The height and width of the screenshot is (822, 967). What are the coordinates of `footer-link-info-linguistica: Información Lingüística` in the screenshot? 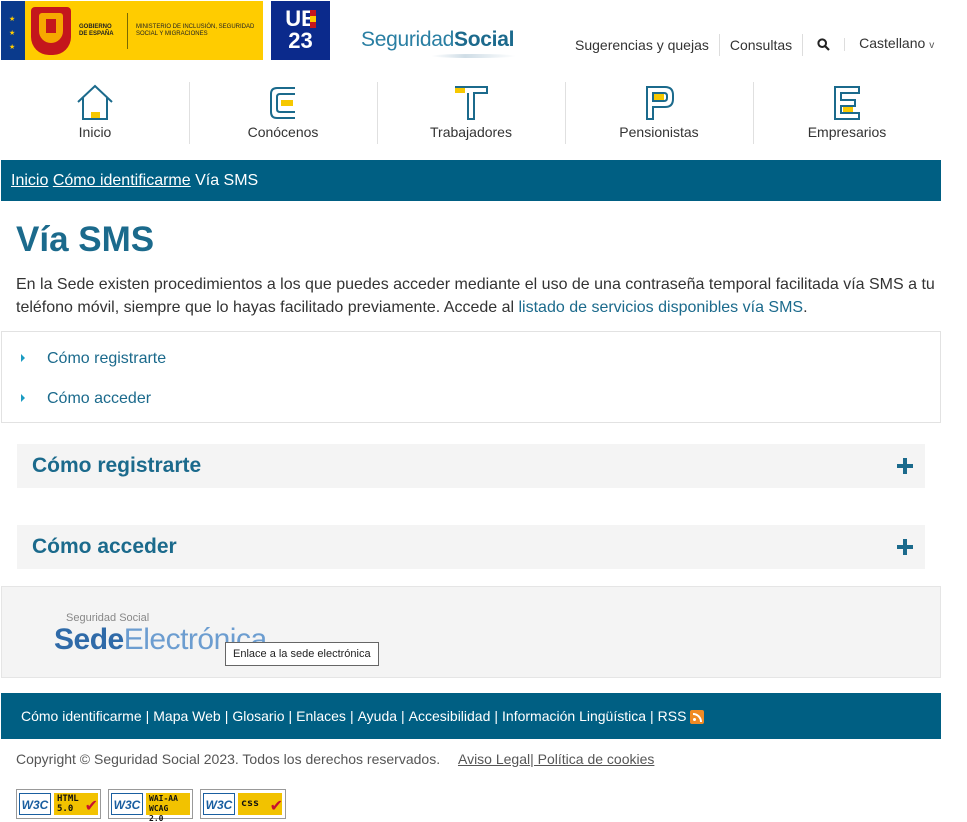 It's located at (574, 716).